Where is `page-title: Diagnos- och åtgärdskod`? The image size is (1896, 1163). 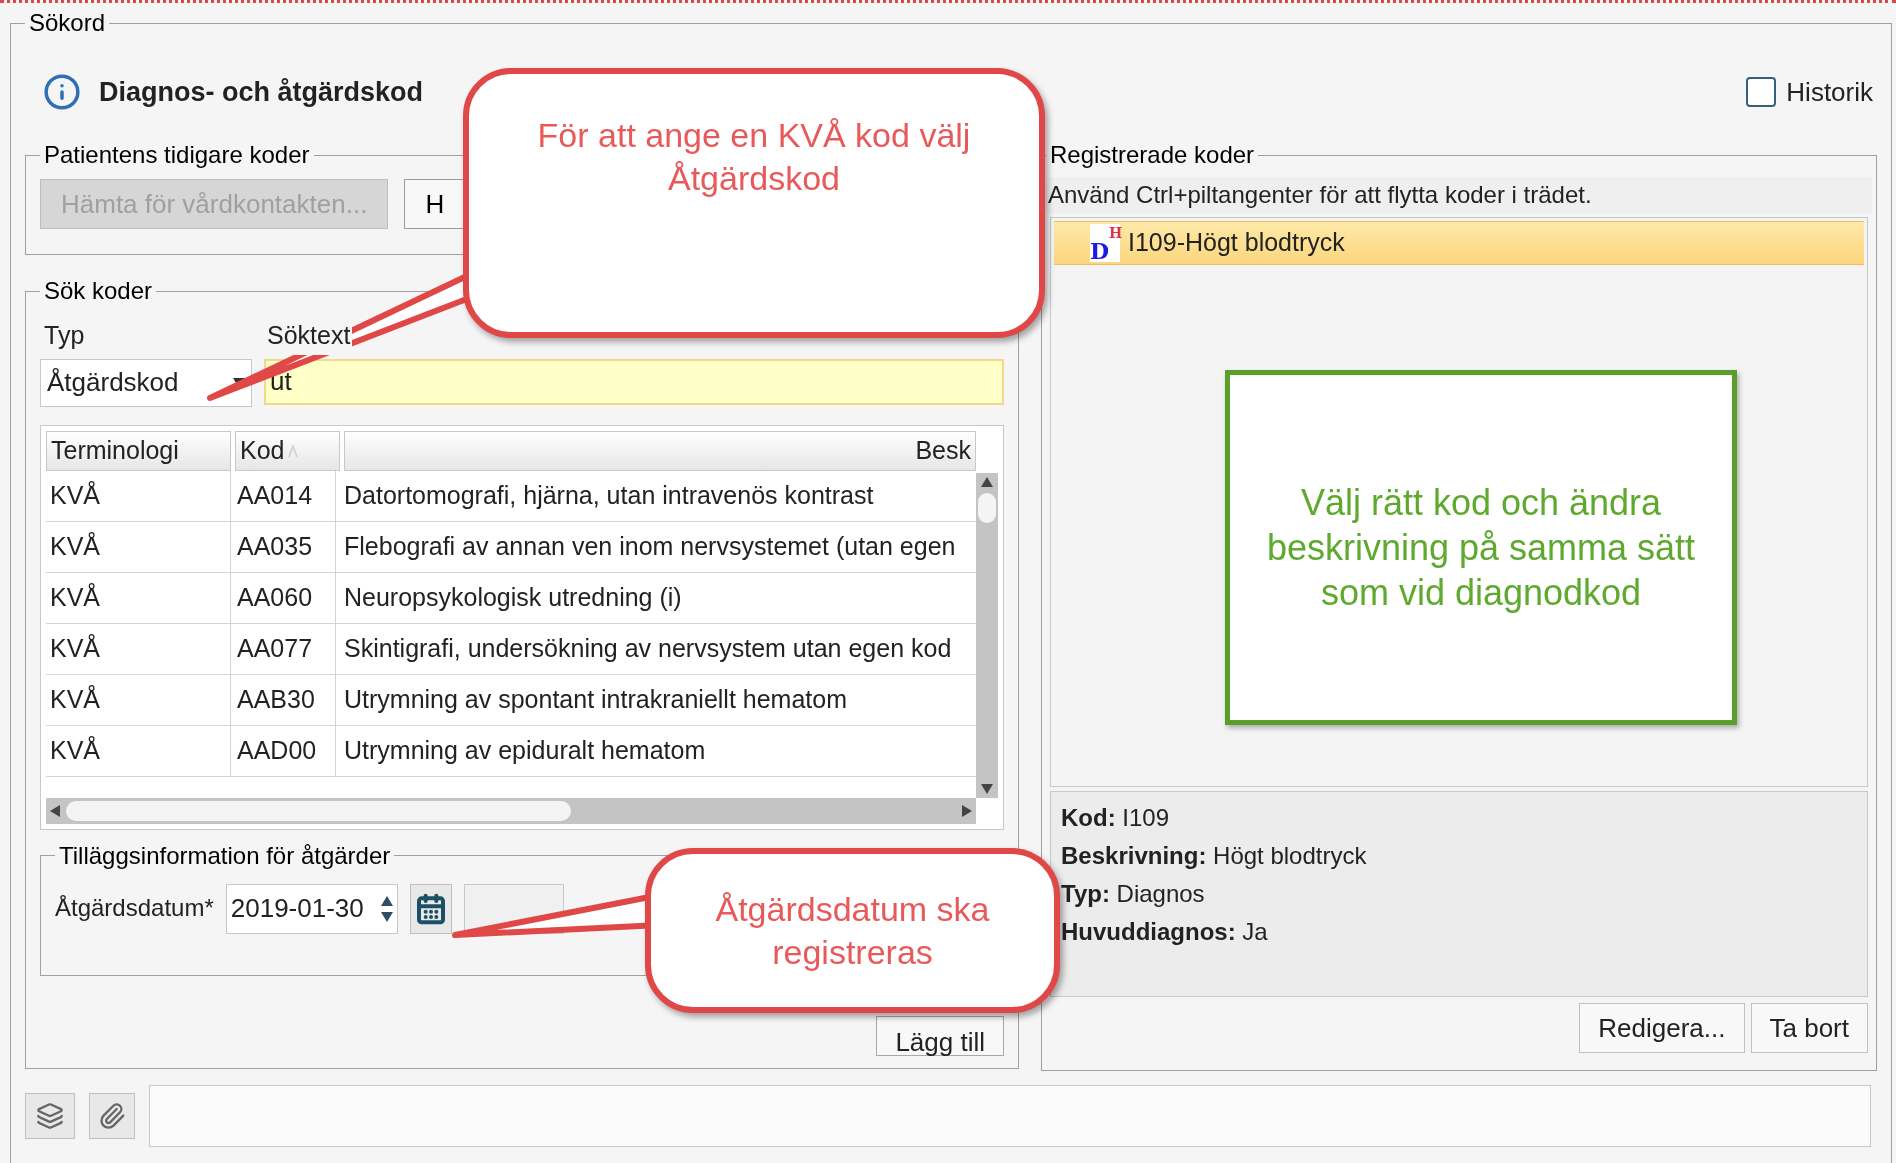
page-title: Diagnos- och åtgärdskod is located at coordinates (261, 92).